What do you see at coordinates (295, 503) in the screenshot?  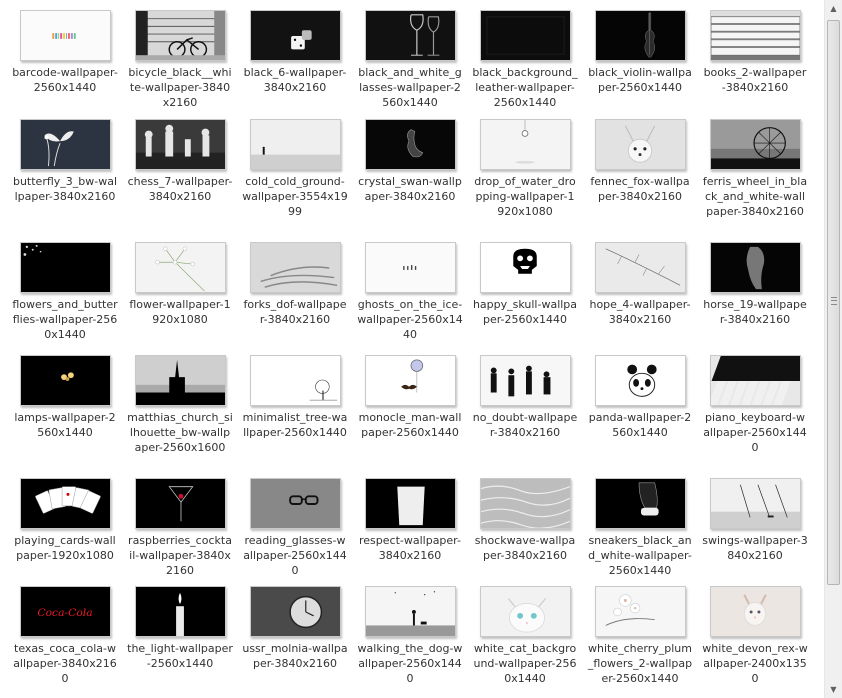 I see `reading-glasses-thumbnail` at bounding box center [295, 503].